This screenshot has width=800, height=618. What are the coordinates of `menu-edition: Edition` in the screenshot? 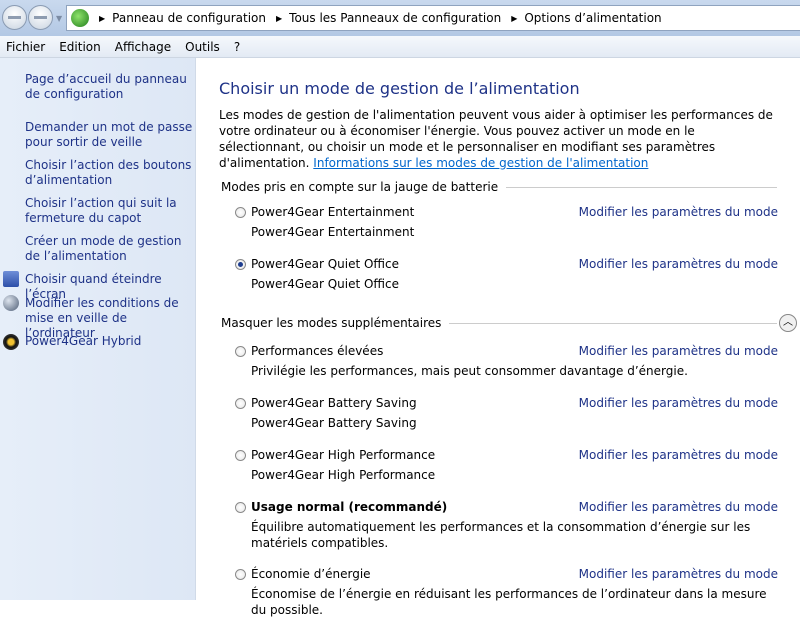 It's located at (80, 47).